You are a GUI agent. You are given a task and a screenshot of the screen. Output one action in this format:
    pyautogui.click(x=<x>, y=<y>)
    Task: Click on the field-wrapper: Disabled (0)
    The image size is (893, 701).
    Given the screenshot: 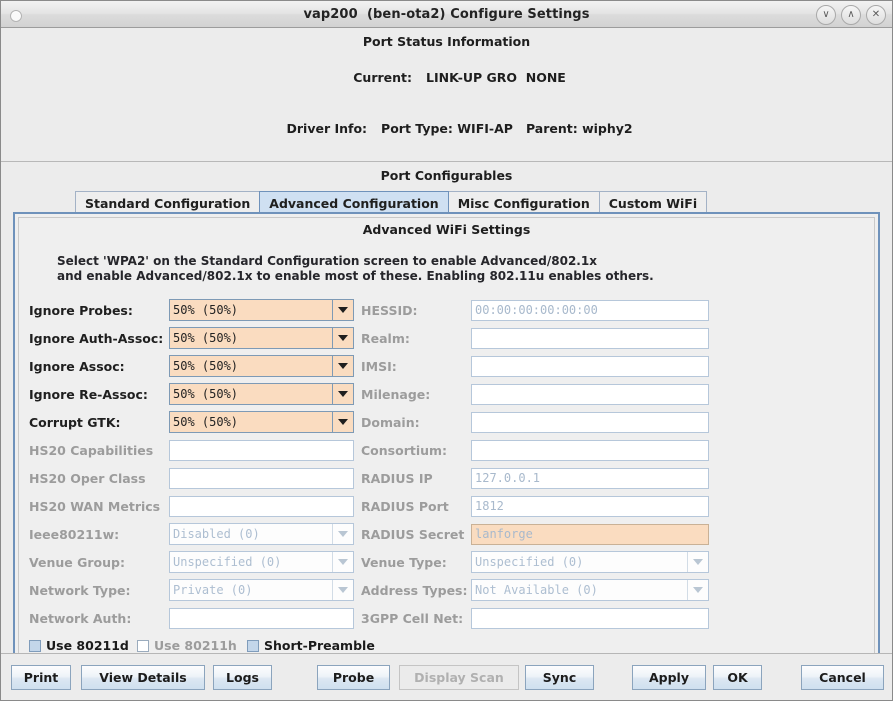 What is the action you would take?
    pyautogui.click(x=261, y=534)
    